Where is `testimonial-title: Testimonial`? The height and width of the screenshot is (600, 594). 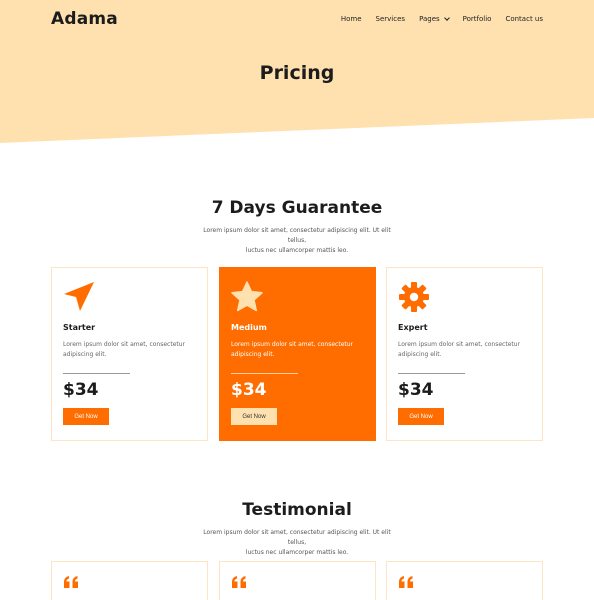
testimonial-title: Testimonial is located at coordinates (297, 510).